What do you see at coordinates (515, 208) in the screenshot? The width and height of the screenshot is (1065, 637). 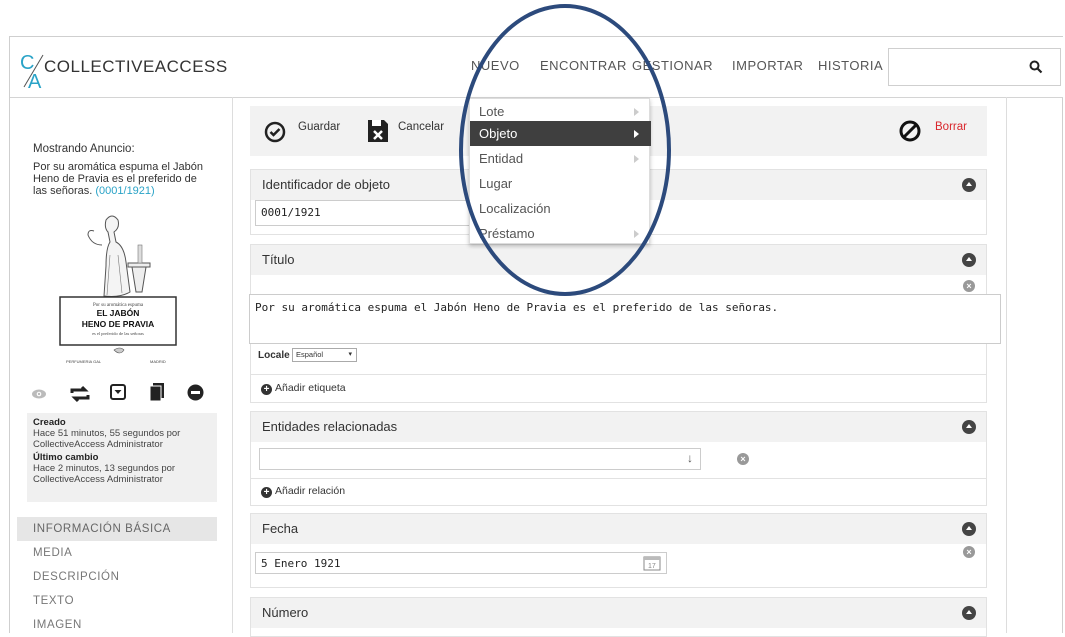 I see `menu-item-label: Localización` at bounding box center [515, 208].